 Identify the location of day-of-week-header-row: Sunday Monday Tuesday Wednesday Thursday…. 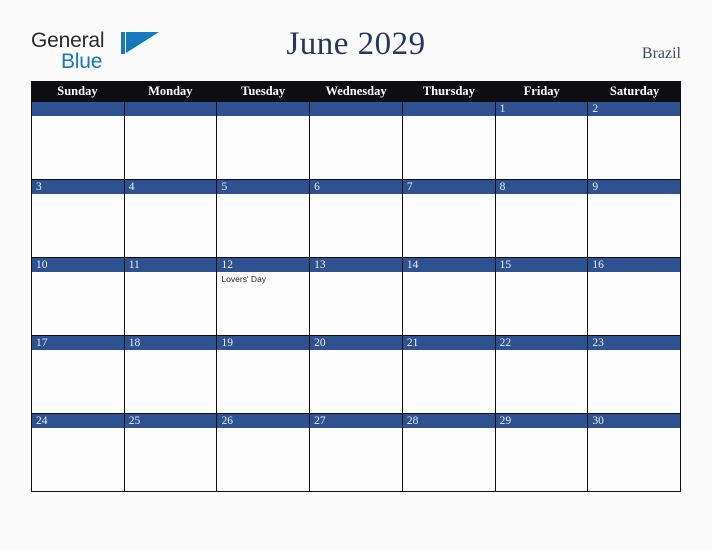
(356, 91).